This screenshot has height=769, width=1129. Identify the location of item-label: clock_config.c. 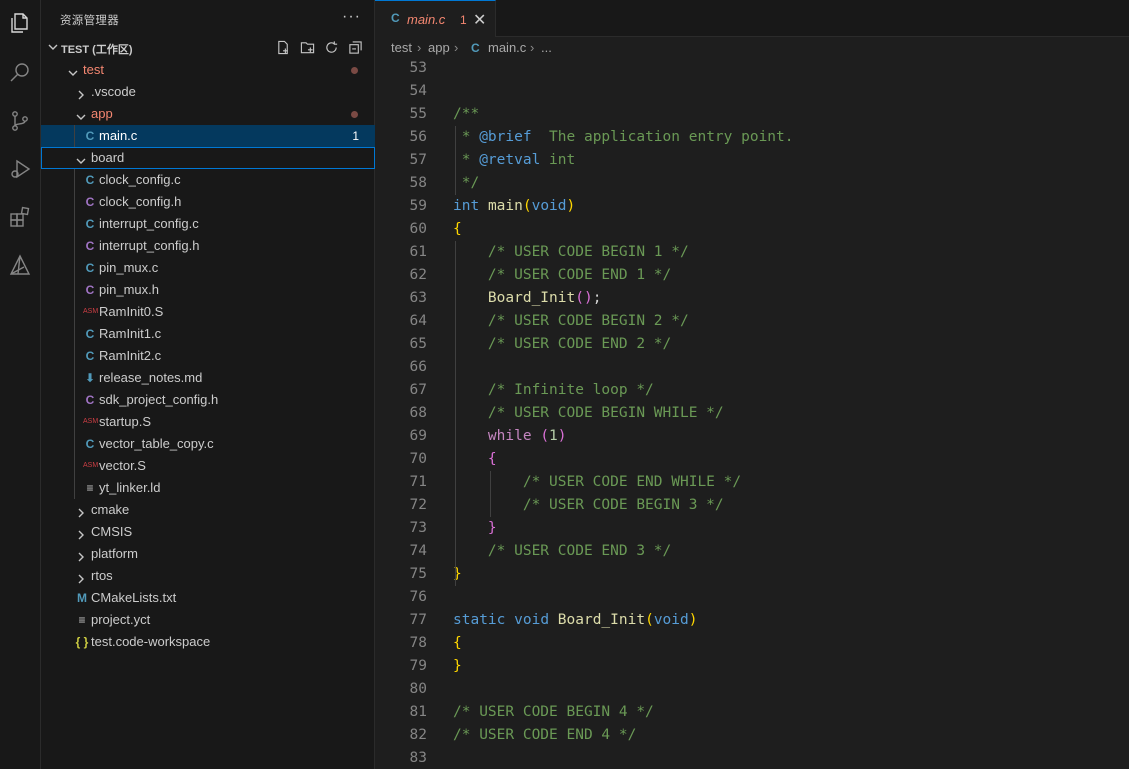
(140, 179).